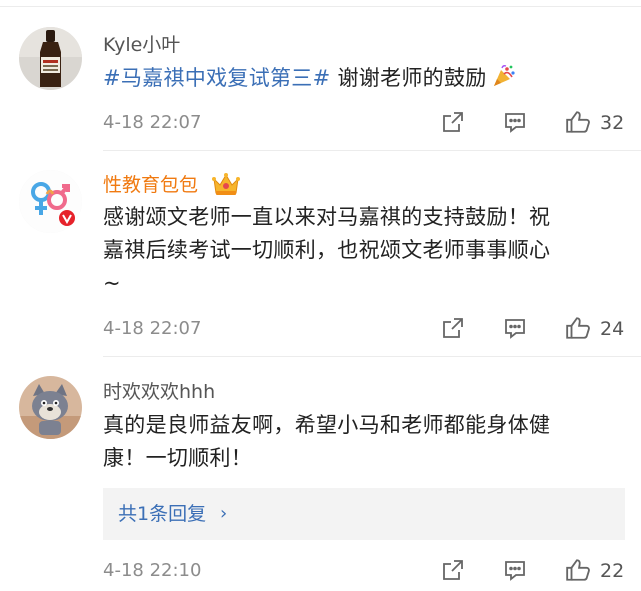  What do you see at coordinates (612, 571) in the screenshot?
I see `like-count: 22` at bounding box center [612, 571].